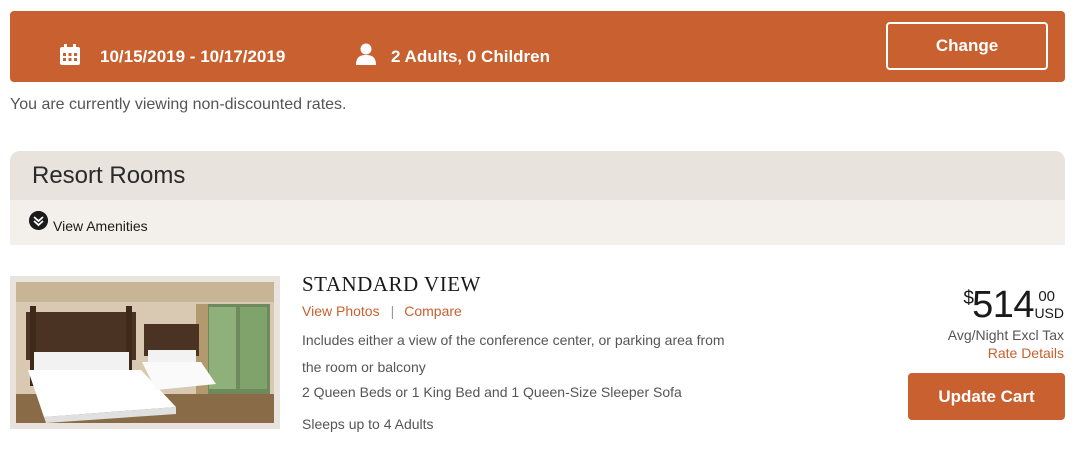  I want to click on compare-link: Compare, so click(433, 311).